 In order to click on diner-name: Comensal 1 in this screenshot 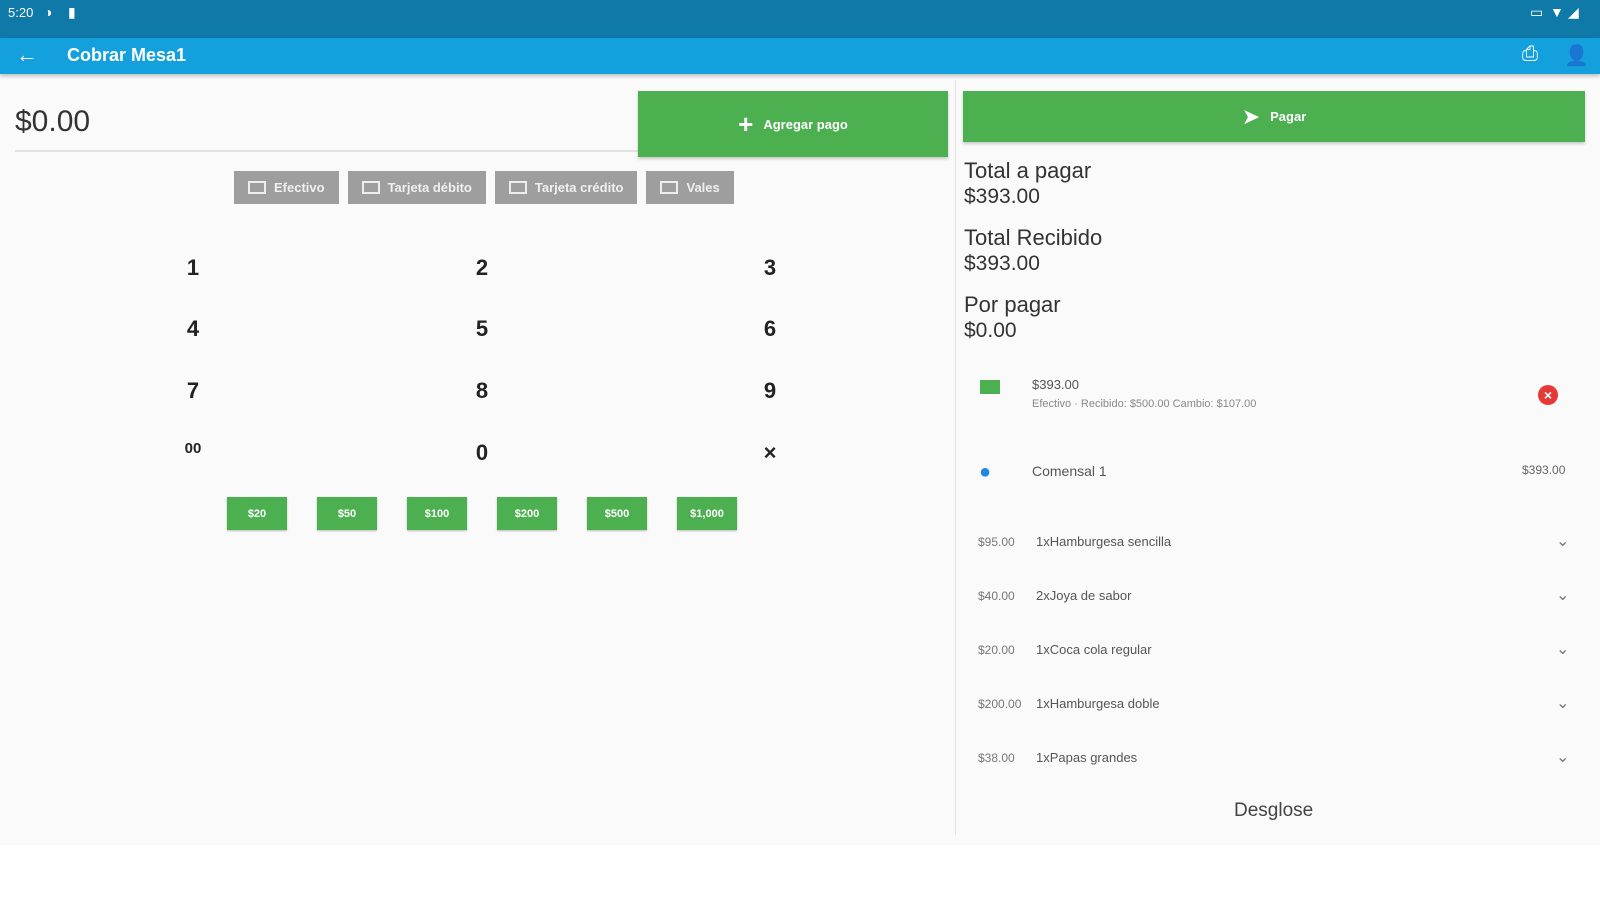, I will do `click(1069, 471)`.